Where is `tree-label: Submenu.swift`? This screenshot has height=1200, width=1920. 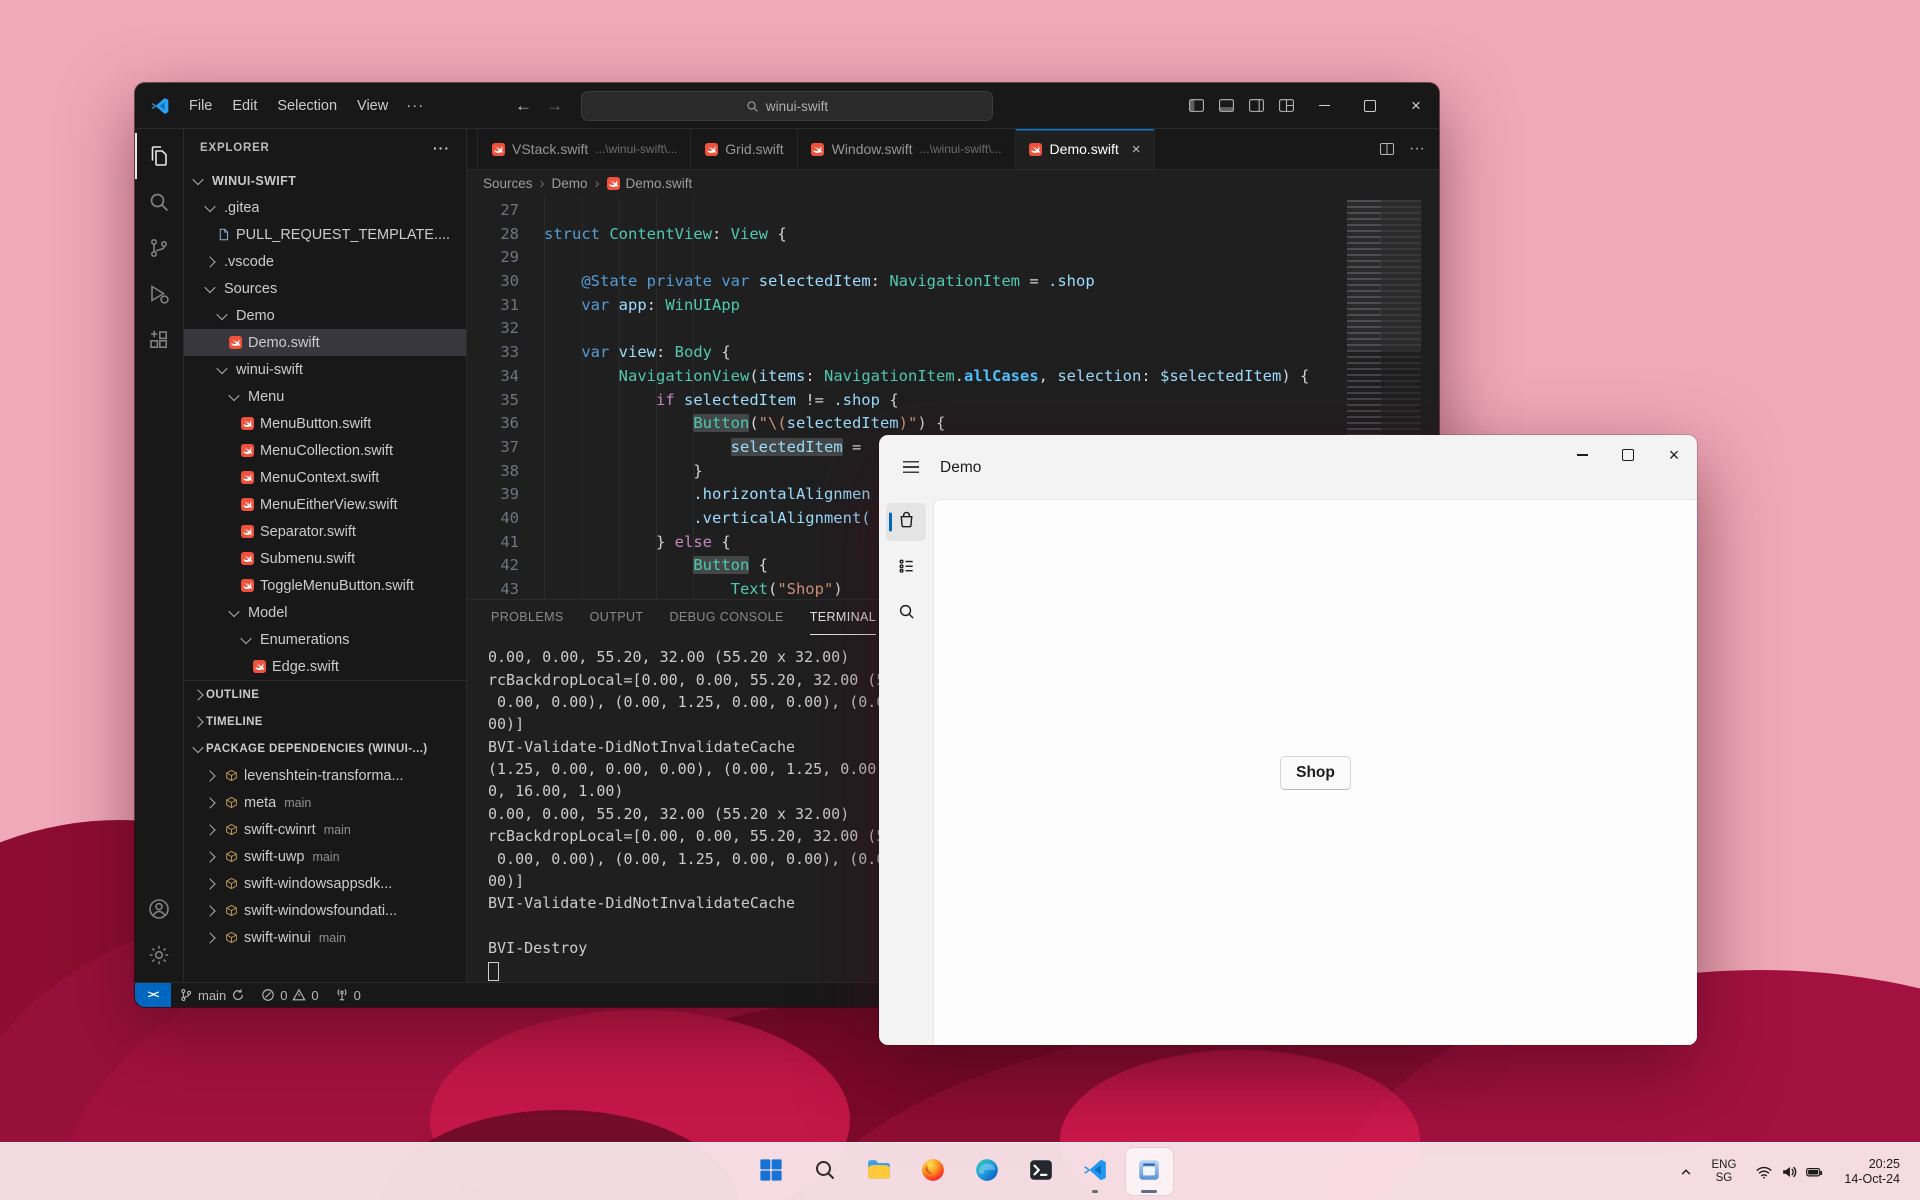 tree-label: Submenu.swift is located at coordinates (308, 558).